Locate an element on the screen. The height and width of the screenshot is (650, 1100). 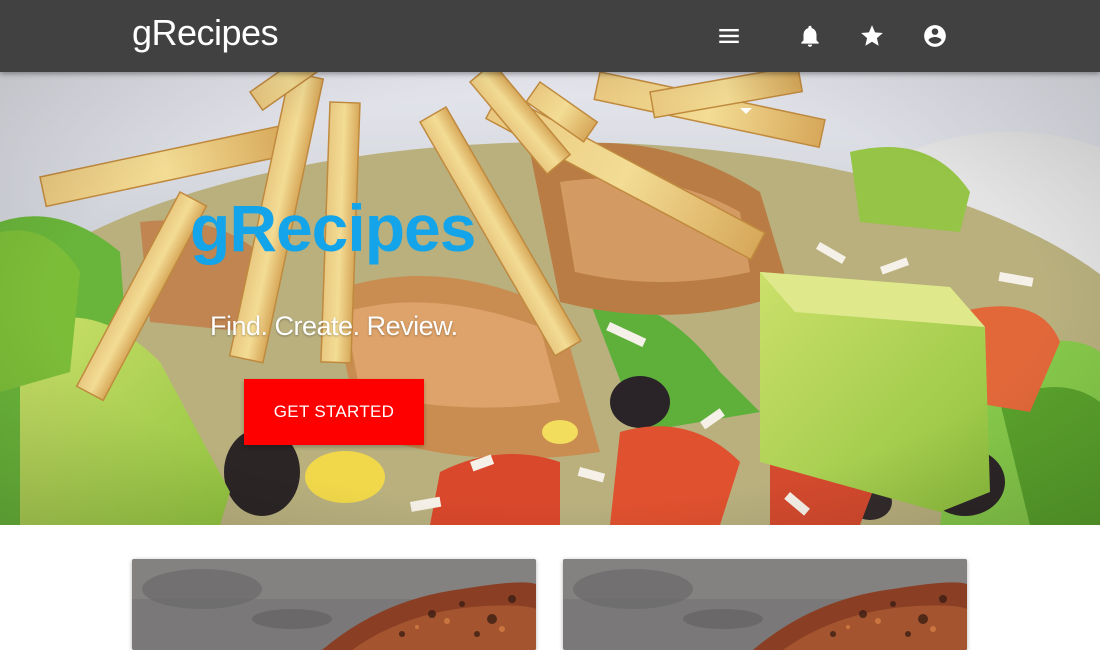
menu-icon is located at coordinates (729, 36).